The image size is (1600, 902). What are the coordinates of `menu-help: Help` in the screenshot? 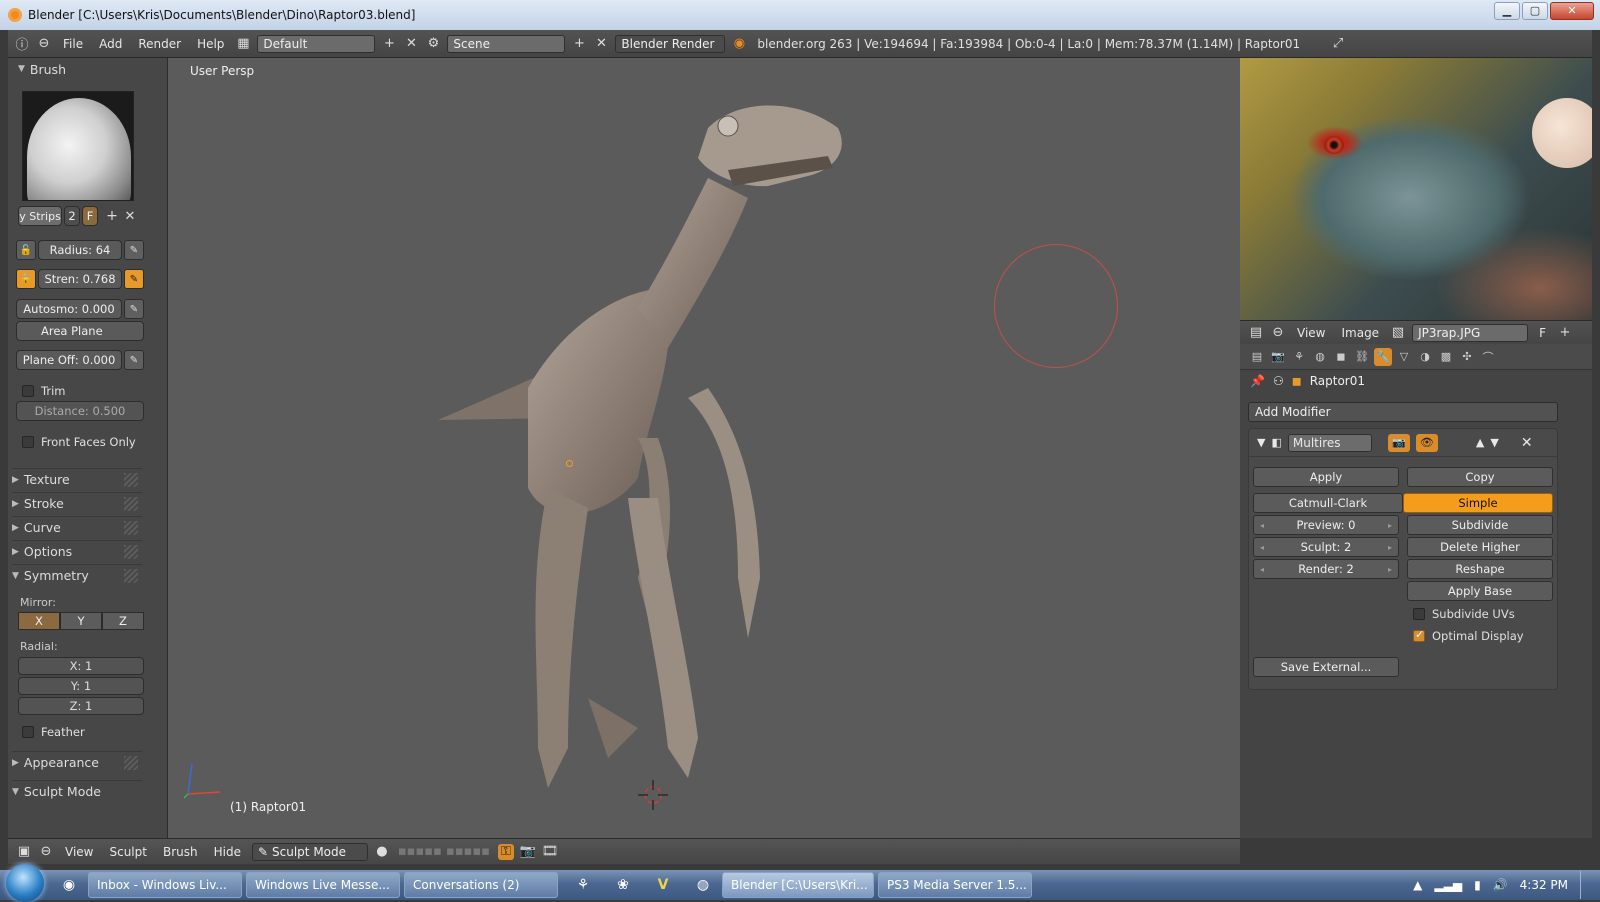 It's located at (210, 44).